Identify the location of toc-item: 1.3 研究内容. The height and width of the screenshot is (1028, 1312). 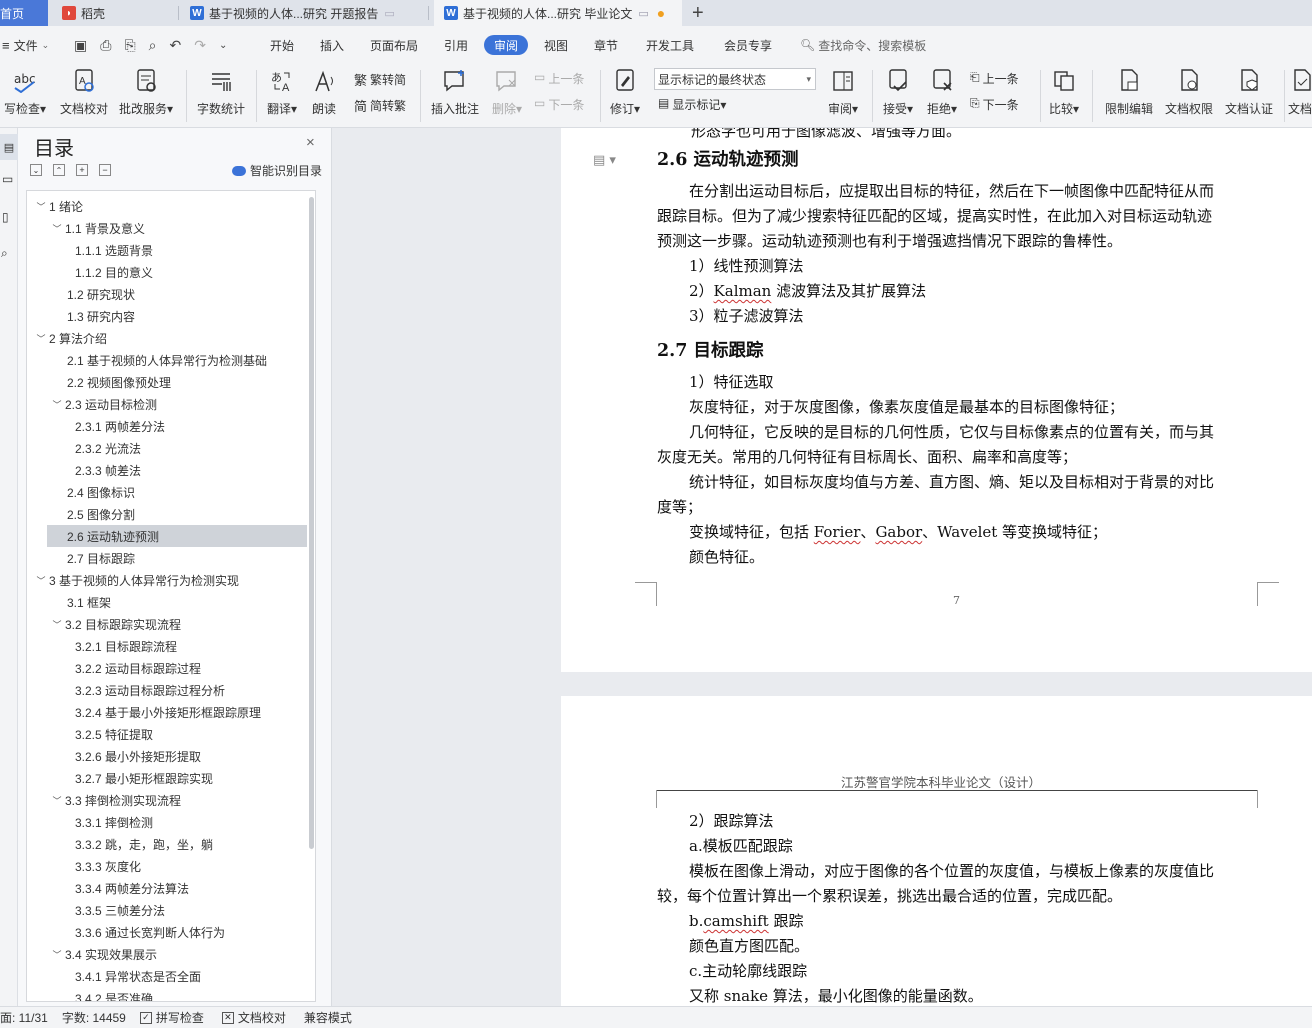
(168, 316).